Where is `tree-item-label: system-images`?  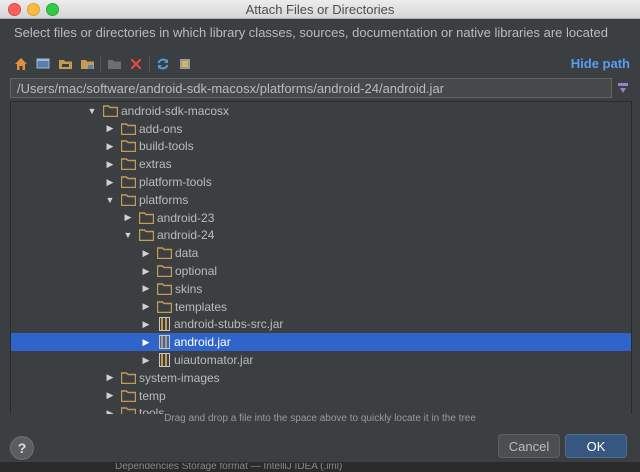
tree-item-label: system-images is located at coordinates (179, 377).